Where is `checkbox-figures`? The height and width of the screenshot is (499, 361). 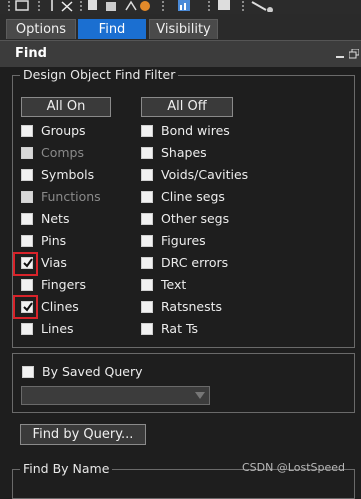 checkbox-figures is located at coordinates (147, 241).